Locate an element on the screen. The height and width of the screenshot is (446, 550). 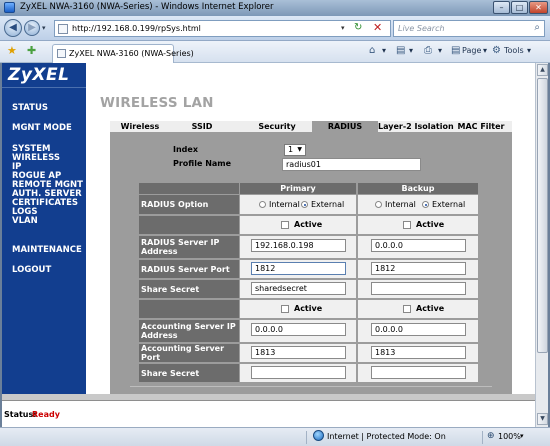
close-button: ✕ is located at coordinates (538, 7).